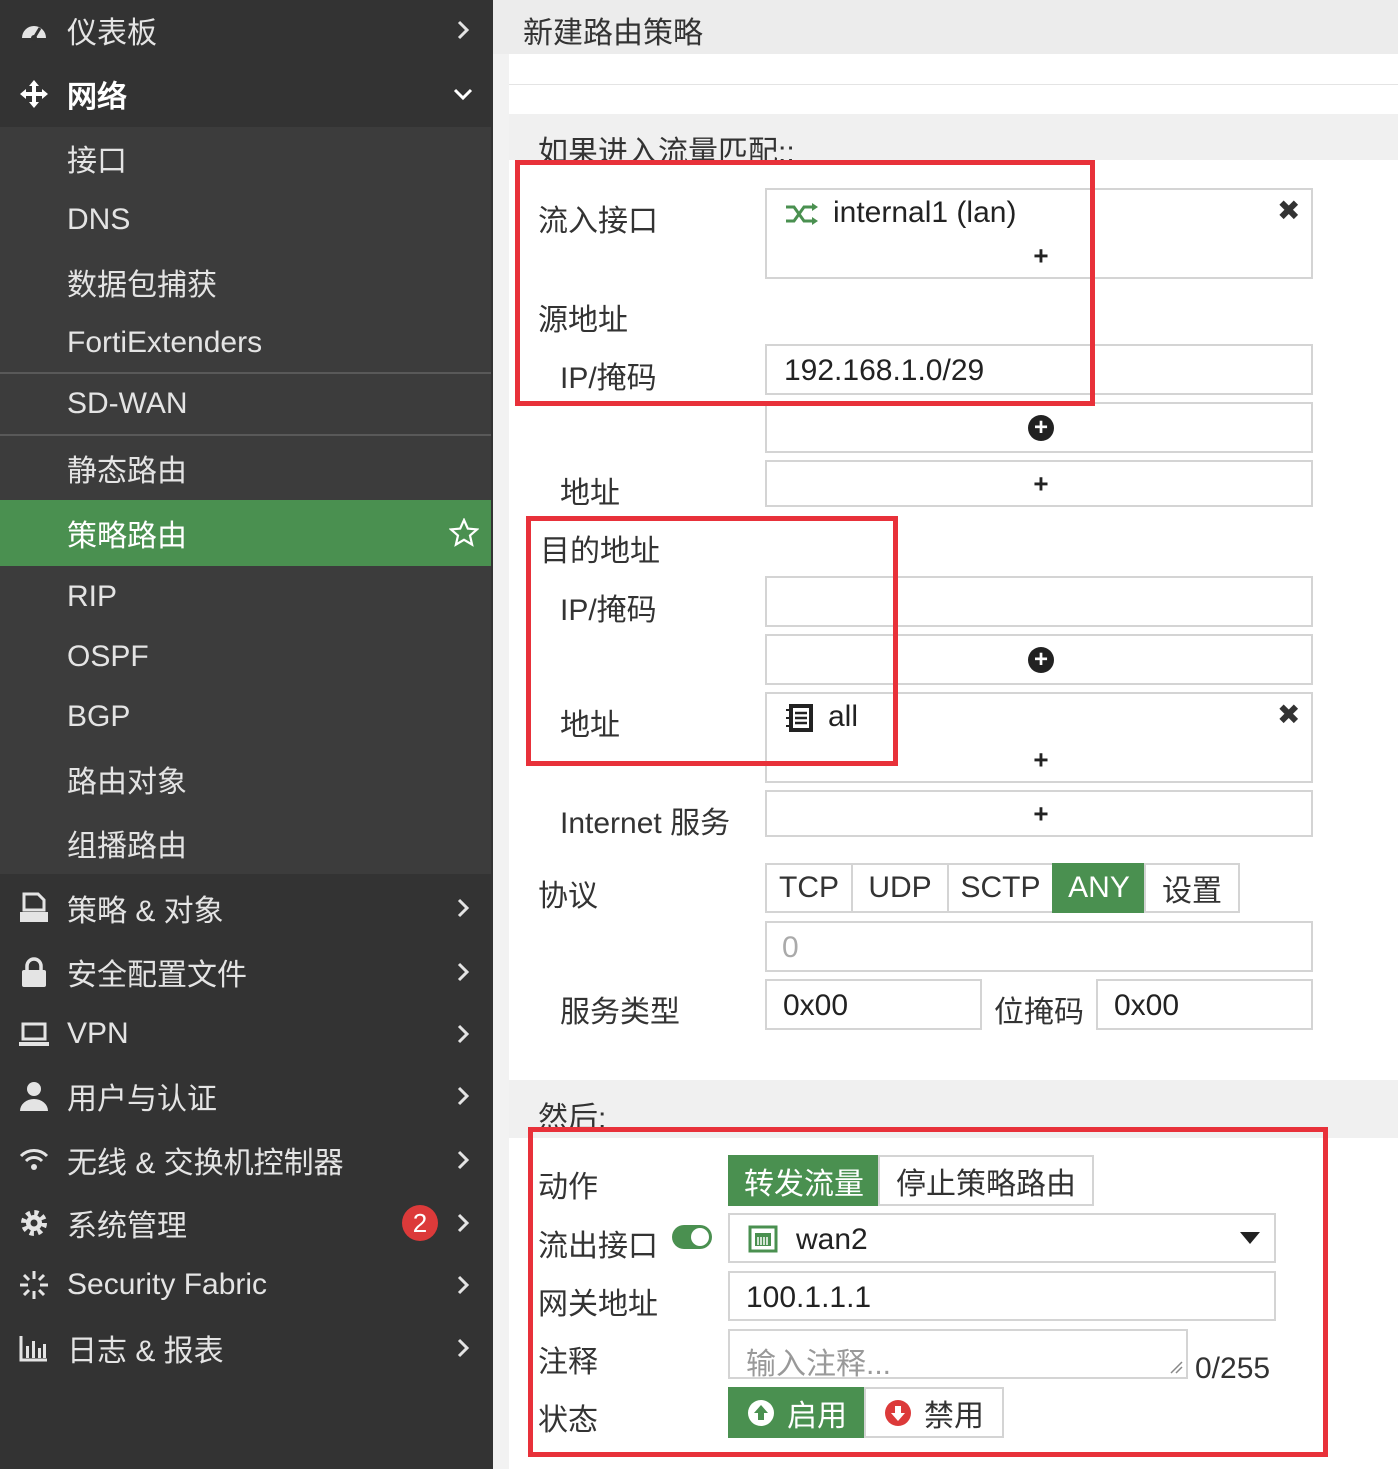  What do you see at coordinates (145, 911) in the screenshot?
I see `sidebar-item-label: 策略 & 对象` at bounding box center [145, 911].